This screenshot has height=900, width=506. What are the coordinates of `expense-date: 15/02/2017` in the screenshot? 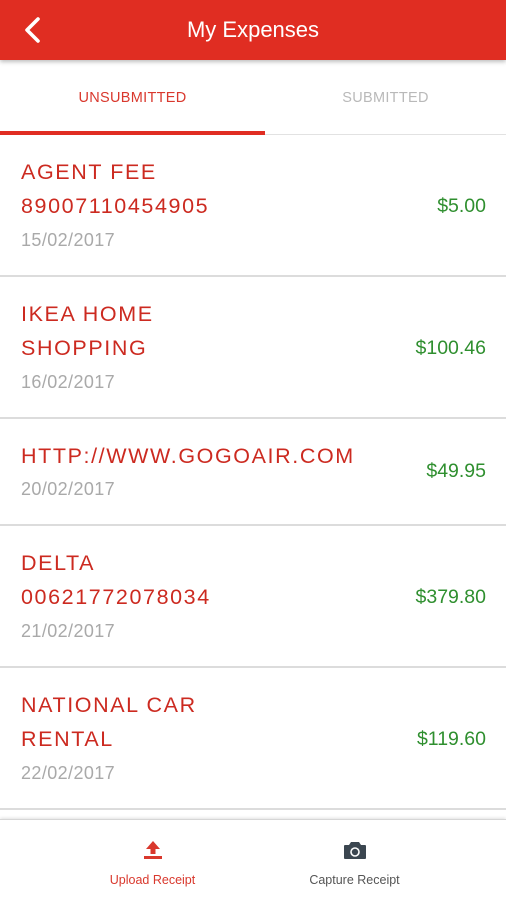 It's located at (68, 240).